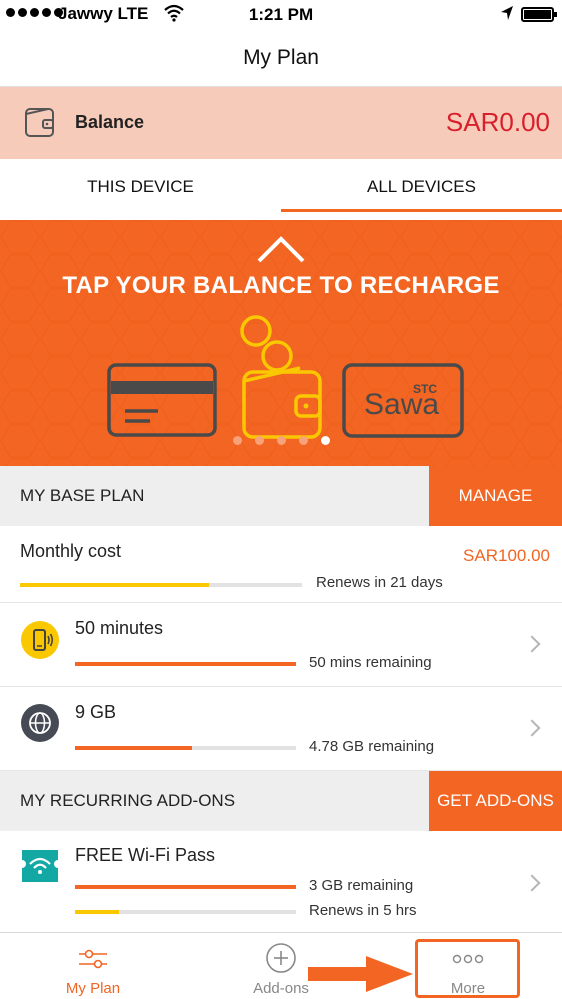  Describe the element at coordinates (360, 974) in the screenshot. I see `annotation-arrow-icon` at that location.